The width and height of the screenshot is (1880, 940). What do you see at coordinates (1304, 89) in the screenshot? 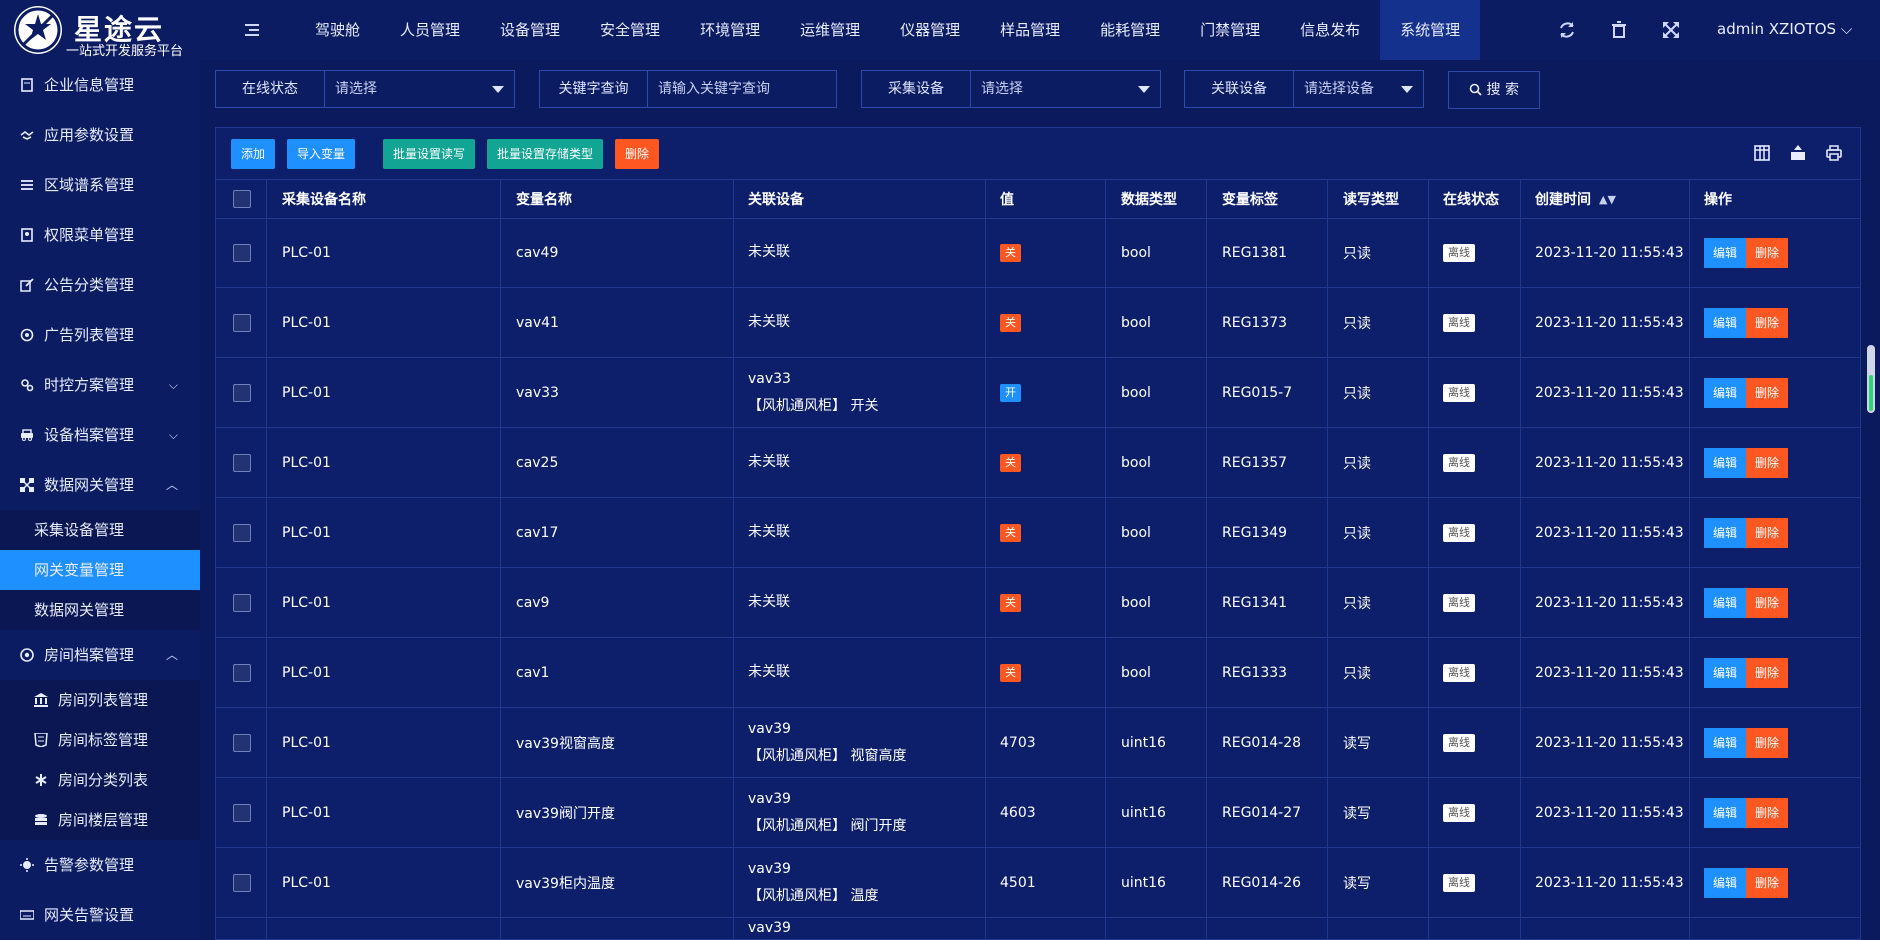
I see `filter-linked-device: 关联设备 请选择设备` at bounding box center [1304, 89].